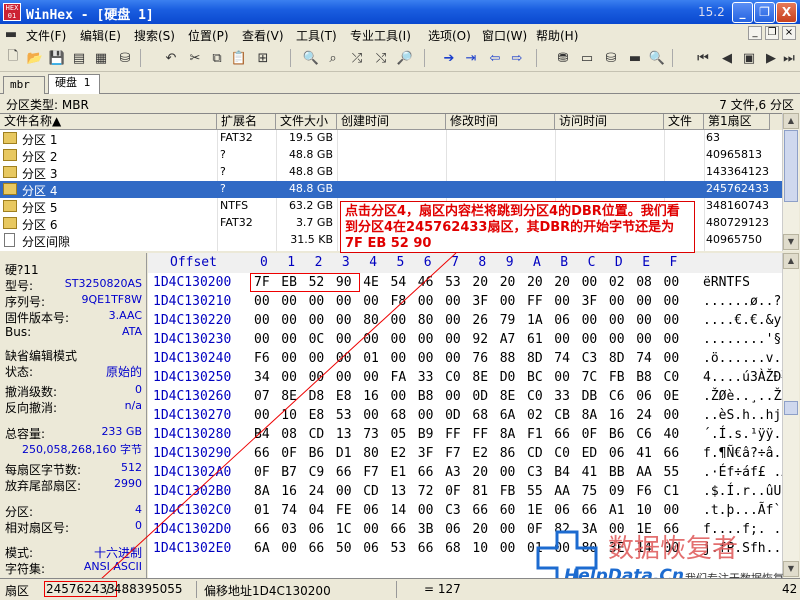 This screenshot has height=600, width=800. What do you see at coordinates (590, 491) in the screenshot?
I see `hex-byte: 75` at bounding box center [590, 491].